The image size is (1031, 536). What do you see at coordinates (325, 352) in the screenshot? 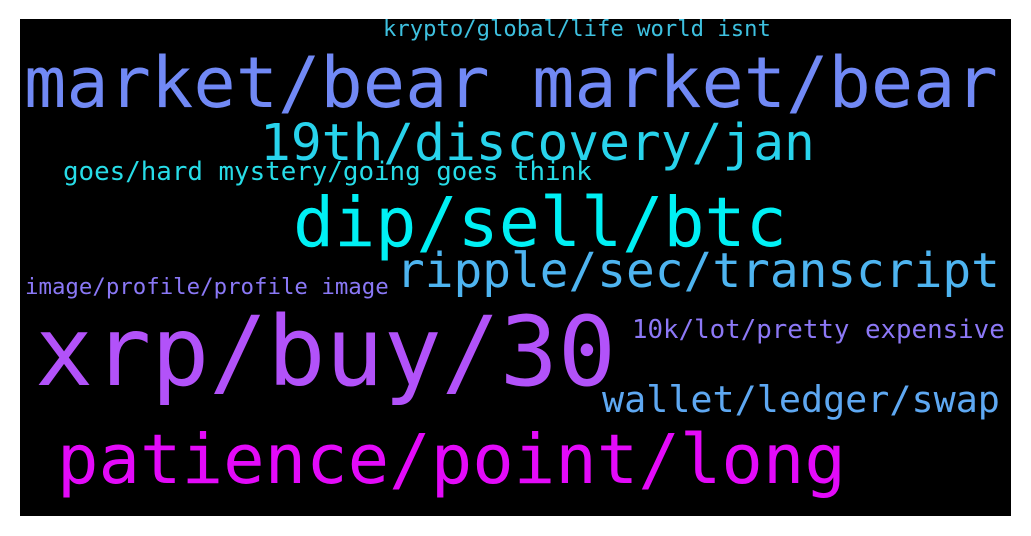
I see `cloud-word: xrp/buy/30` at bounding box center [325, 352].